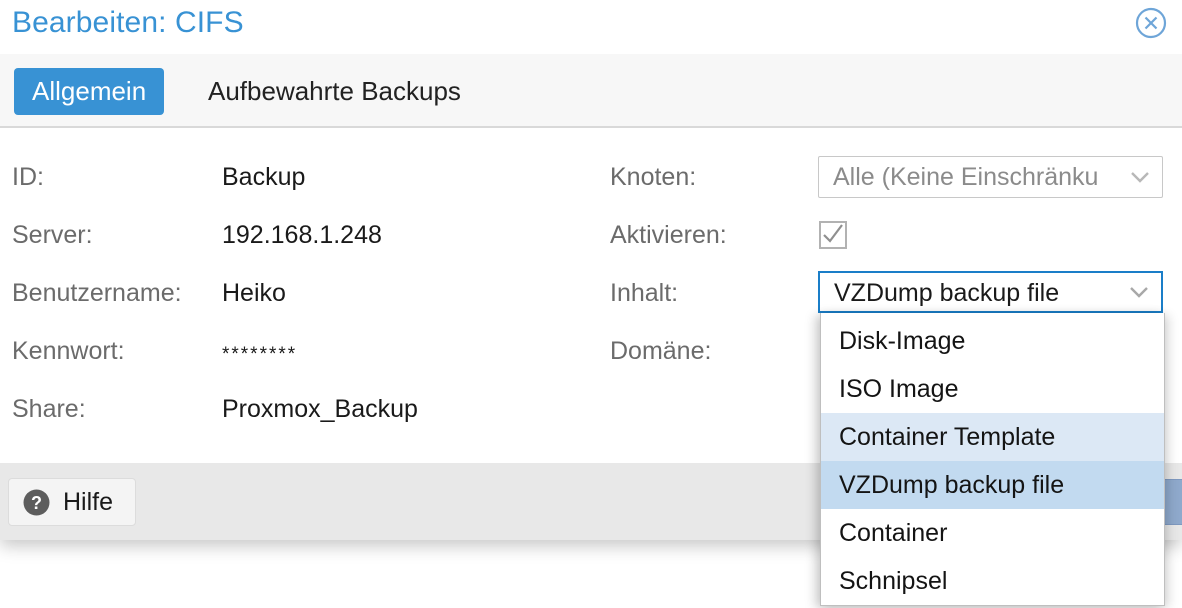  What do you see at coordinates (668, 235) in the screenshot?
I see `label-aktivieren: Aktivieren:` at bounding box center [668, 235].